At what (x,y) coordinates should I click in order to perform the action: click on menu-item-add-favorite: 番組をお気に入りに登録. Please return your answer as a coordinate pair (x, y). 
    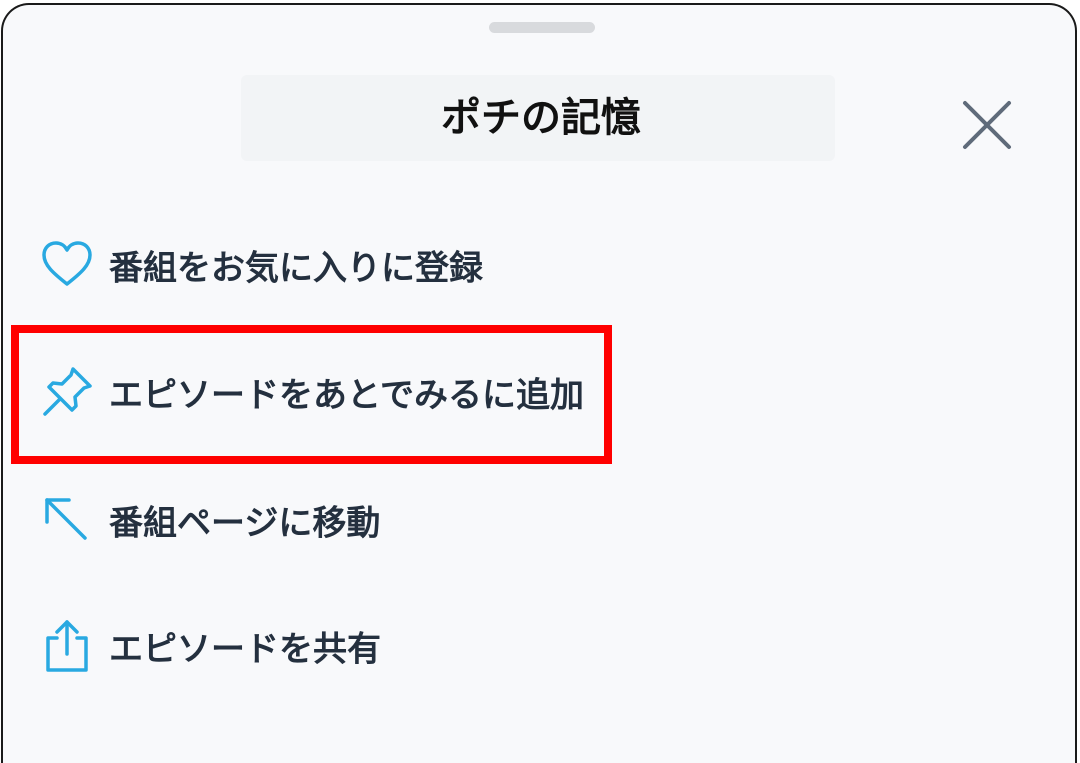
    Looking at the image, I should click on (312, 265).